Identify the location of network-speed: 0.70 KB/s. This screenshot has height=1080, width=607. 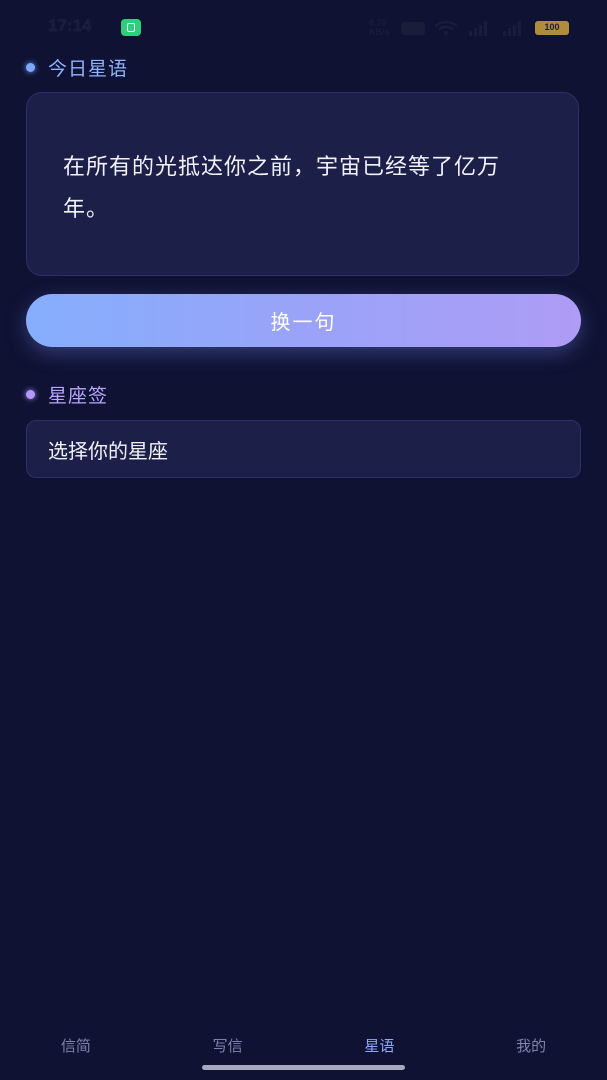
(379, 27).